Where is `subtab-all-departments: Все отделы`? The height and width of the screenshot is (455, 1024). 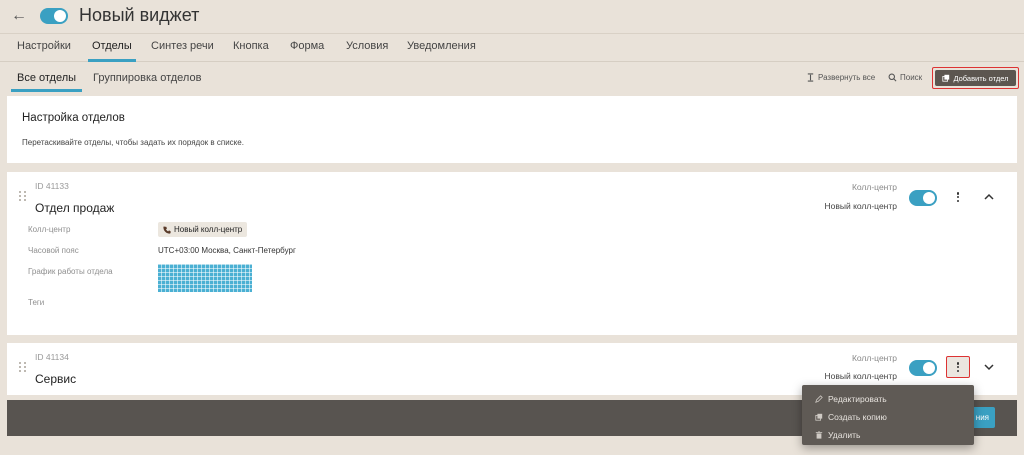
subtab-all-departments: Все отделы is located at coordinates (46, 82).